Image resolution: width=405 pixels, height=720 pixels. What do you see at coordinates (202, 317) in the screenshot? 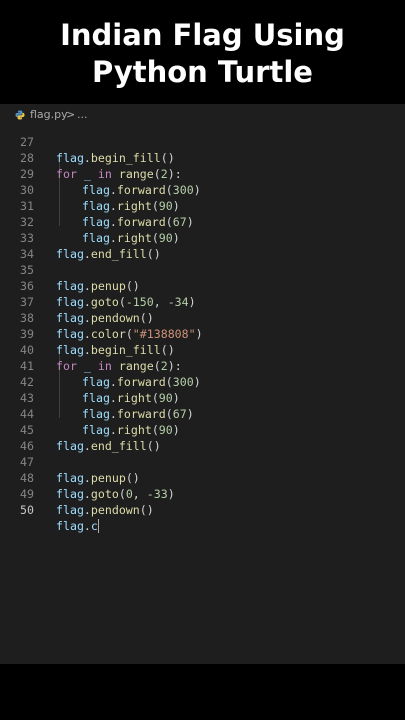
I see `code-line: 38 flag.color("#138808")` at bounding box center [202, 317].